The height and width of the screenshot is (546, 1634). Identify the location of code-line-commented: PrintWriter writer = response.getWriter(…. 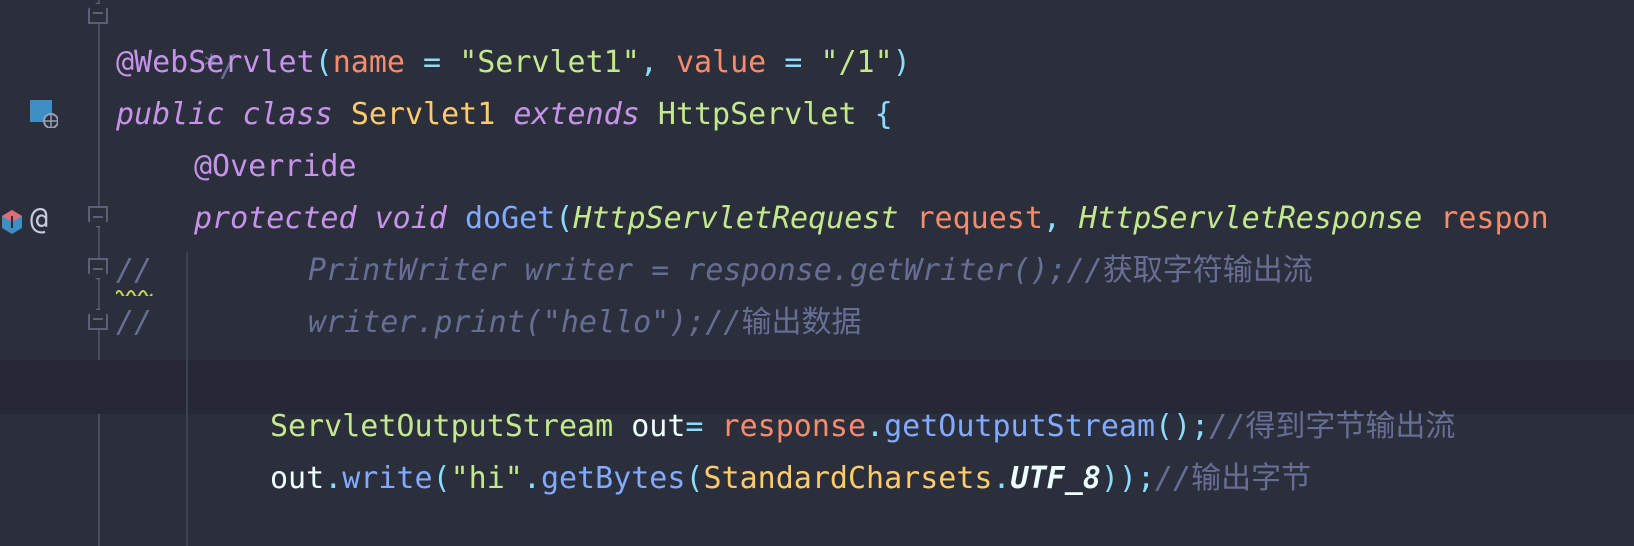
(810, 271).